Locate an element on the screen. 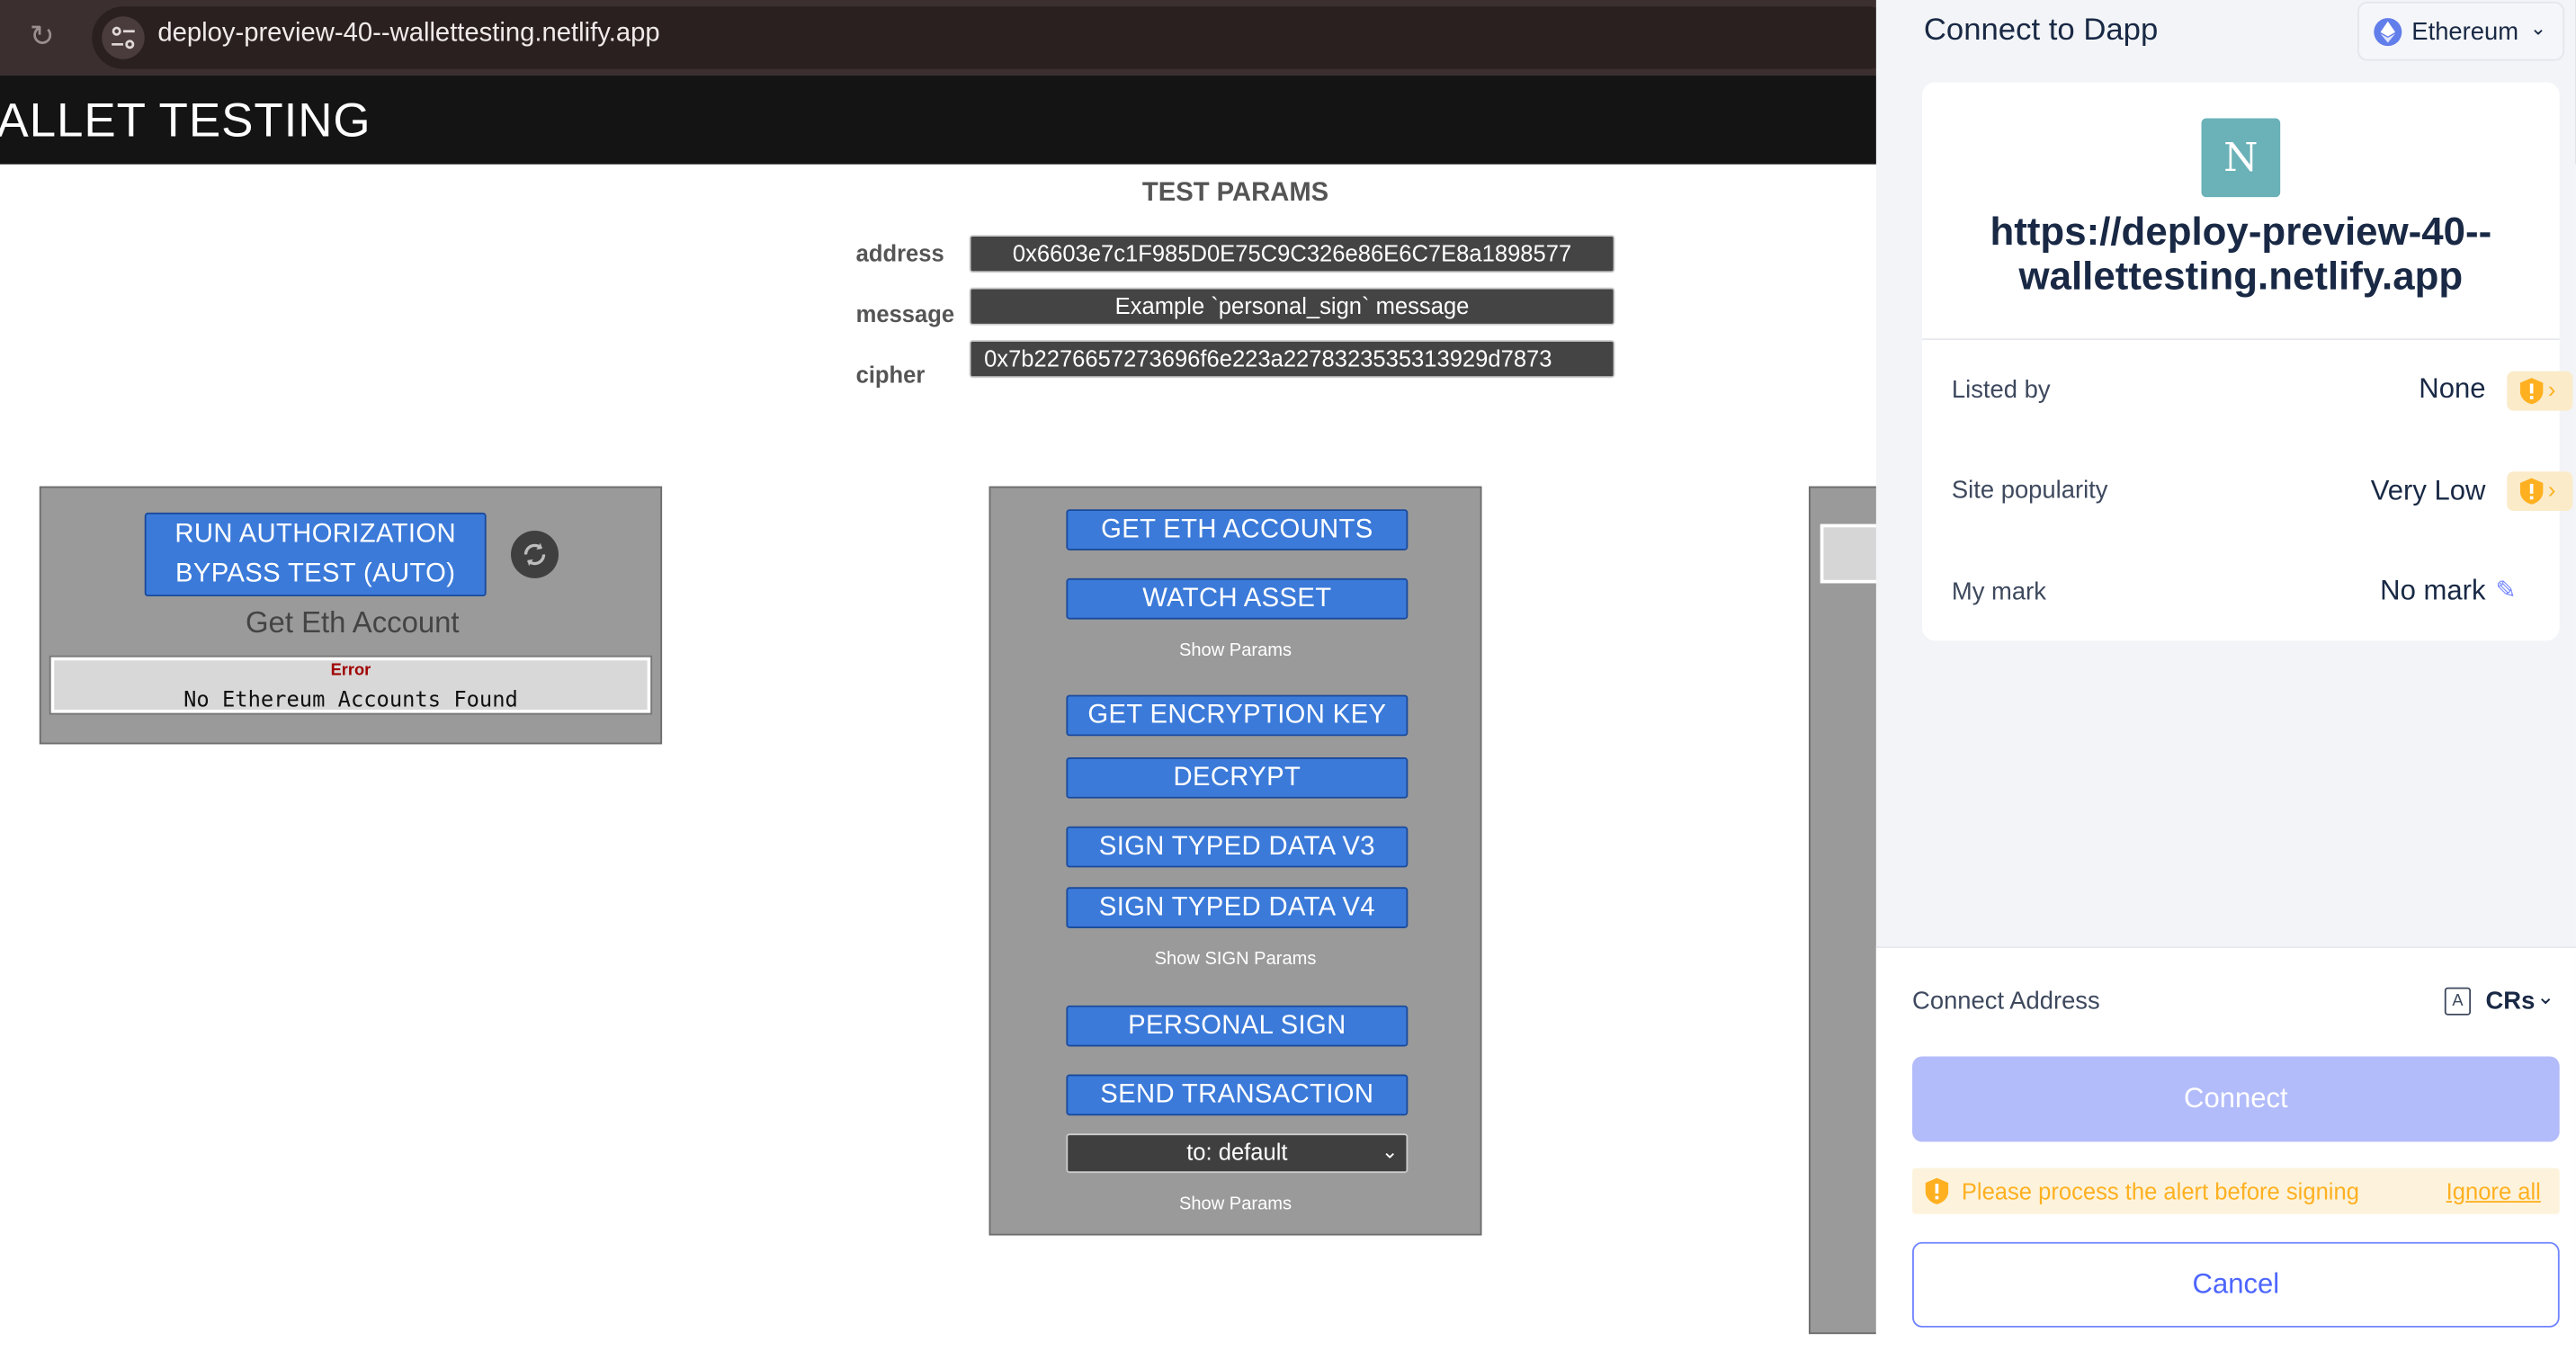 Image resolution: width=2576 pixels, height=1360 pixels. pencil-icon: ✎ is located at coordinates (2505, 589).